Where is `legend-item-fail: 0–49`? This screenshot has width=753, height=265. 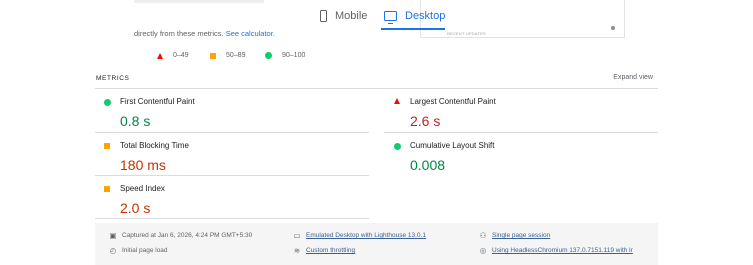 legend-item-fail: 0–49 is located at coordinates (173, 55).